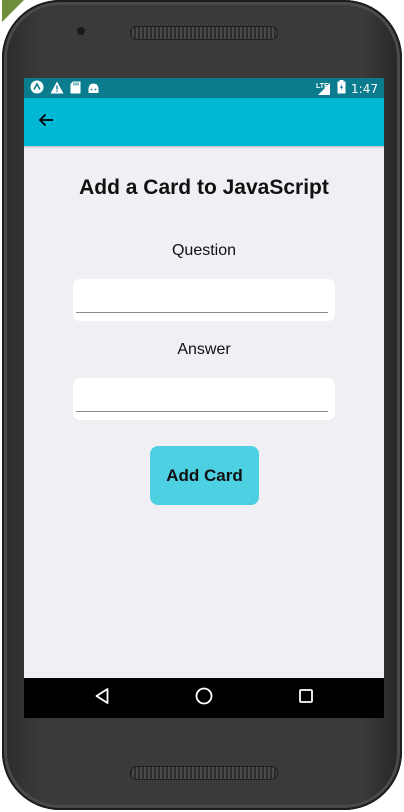 The height and width of the screenshot is (812, 404). I want to click on nav-back-button, so click(102, 698).